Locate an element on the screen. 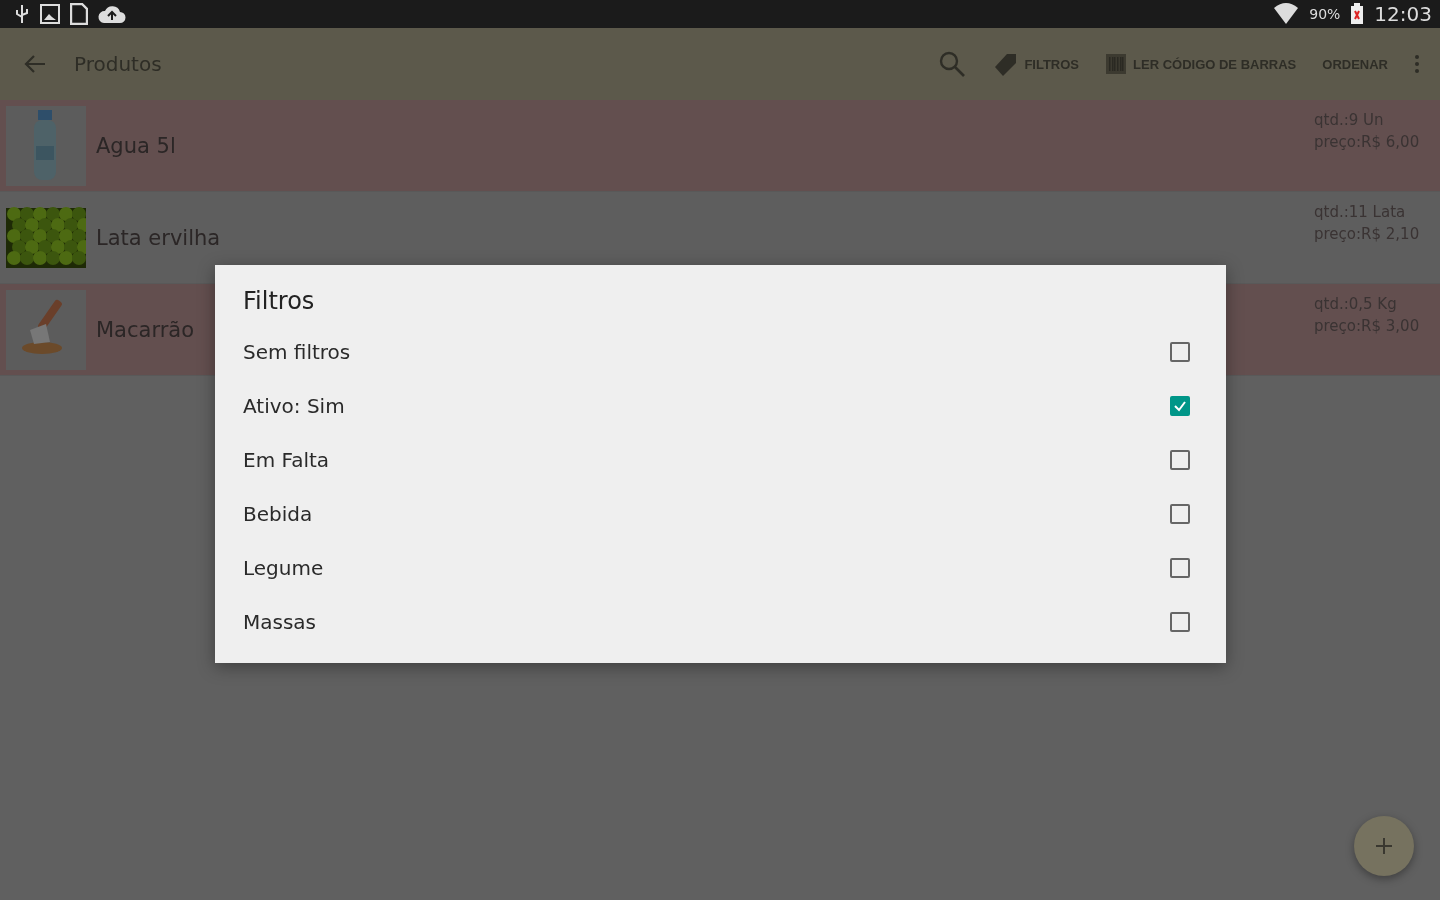  image-icon is located at coordinates (50, 14).